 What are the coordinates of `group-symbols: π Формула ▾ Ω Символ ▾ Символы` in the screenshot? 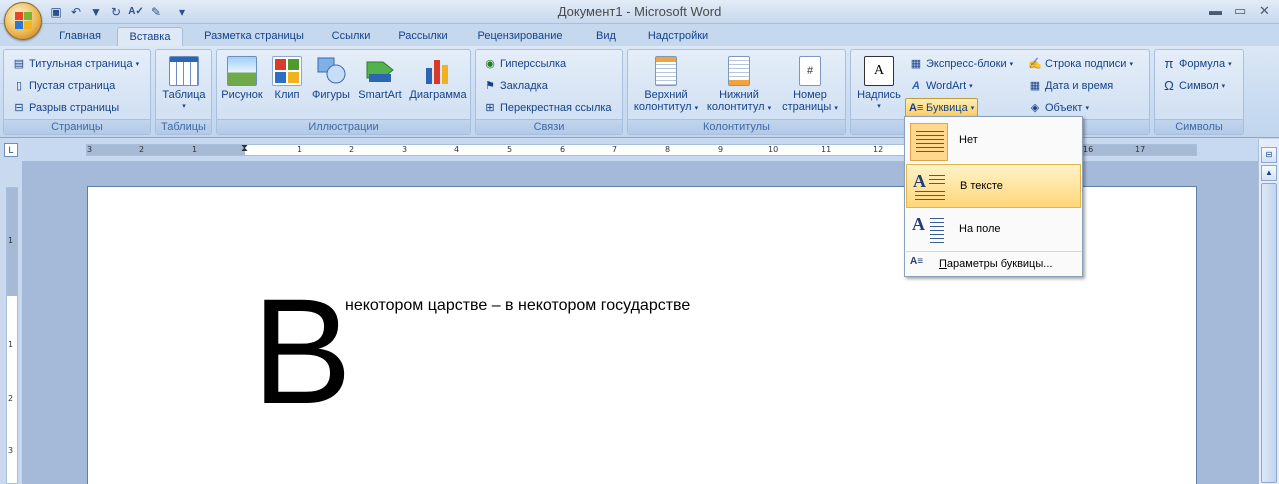 It's located at (1199, 92).